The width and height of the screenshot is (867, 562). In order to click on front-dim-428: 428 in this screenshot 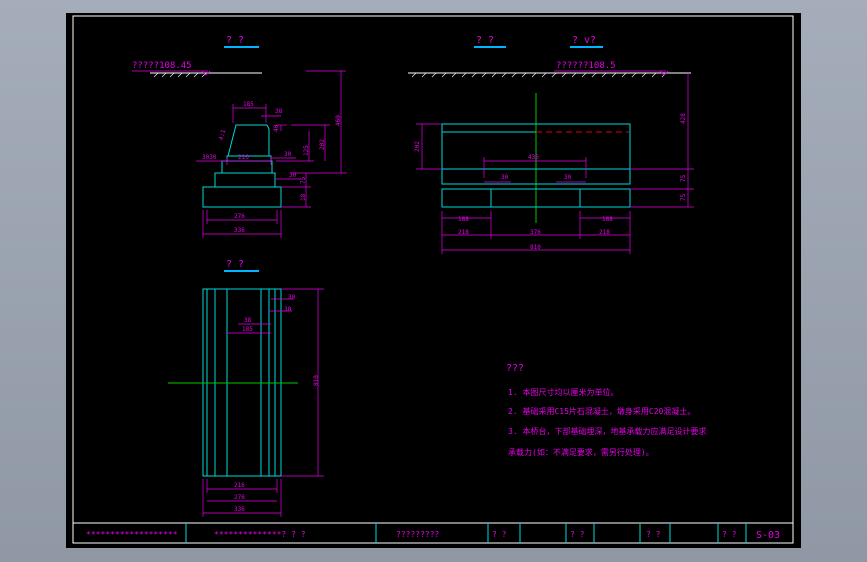, I will do `click(683, 118)`.